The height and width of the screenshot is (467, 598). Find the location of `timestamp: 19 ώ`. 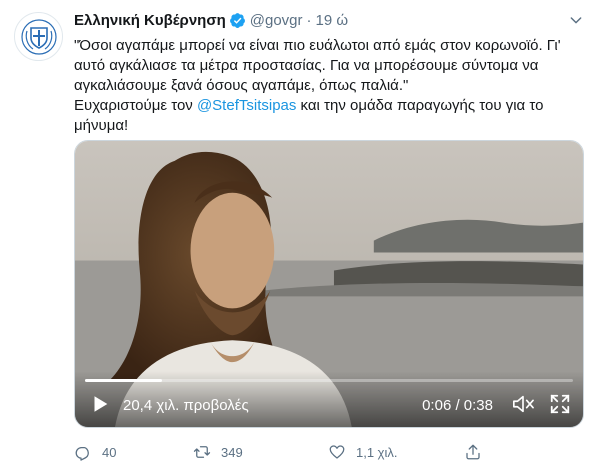

timestamp: 19 ώ is located at coordinates (332, 20).